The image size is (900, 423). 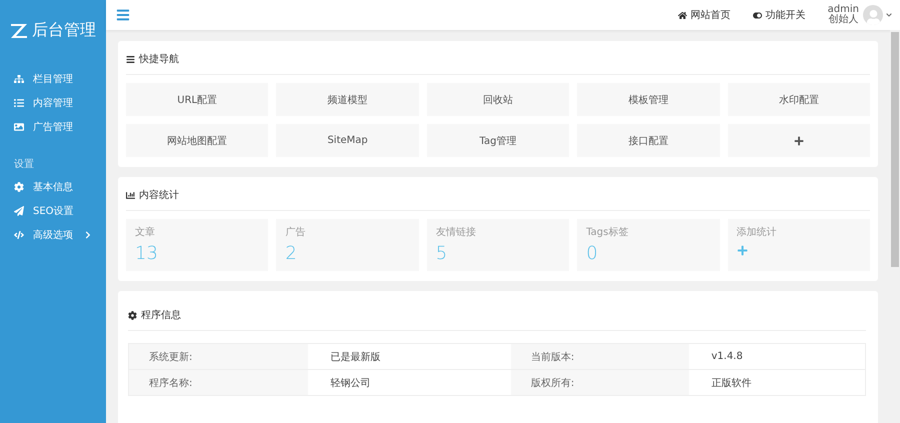 I want to click on value-cell: 已是最新版, so click(x=409, y=357).